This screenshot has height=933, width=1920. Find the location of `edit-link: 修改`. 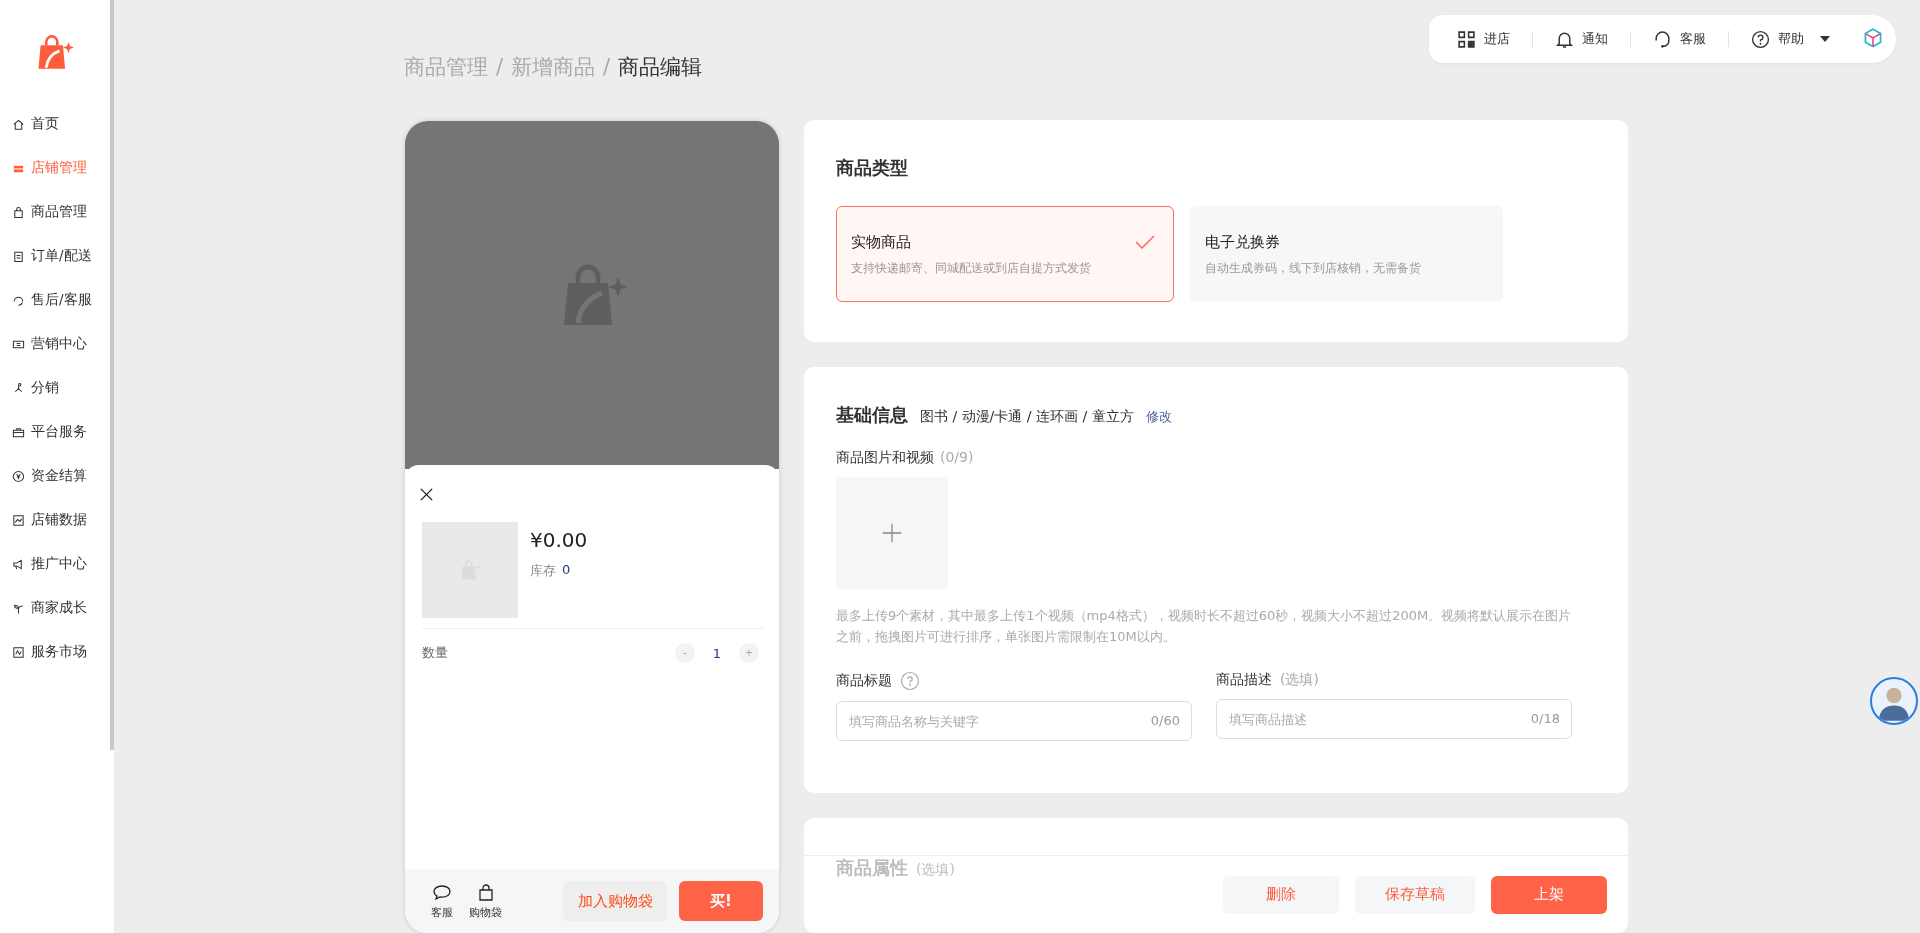

edit-link: 修改 is located at coordinates (1158, 417).